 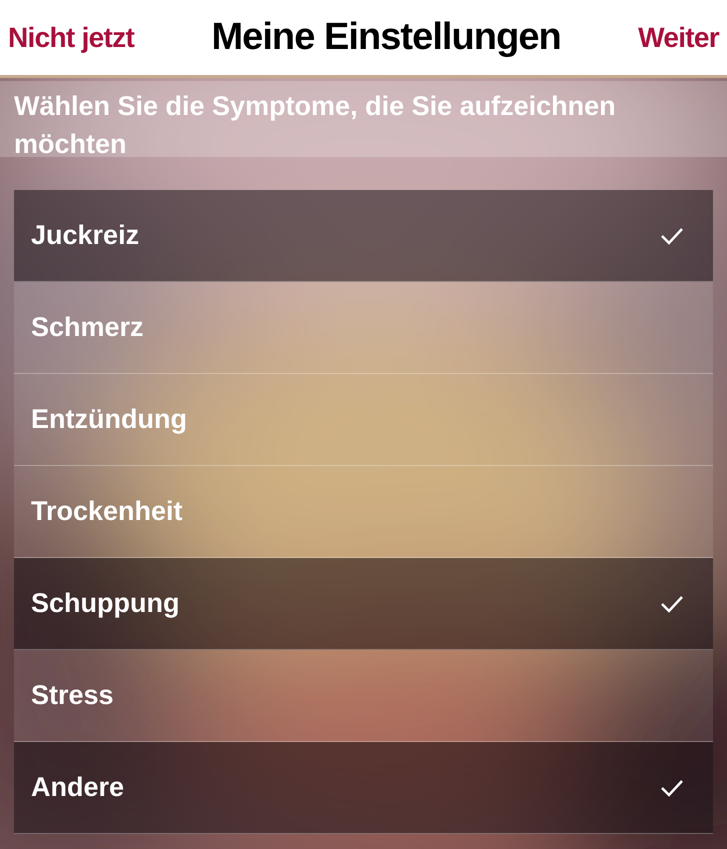 What do you see at coordinates (87, 327) in the screenshot?
I see `symptom-label: Schmerz` at bounding box center [87, 327].